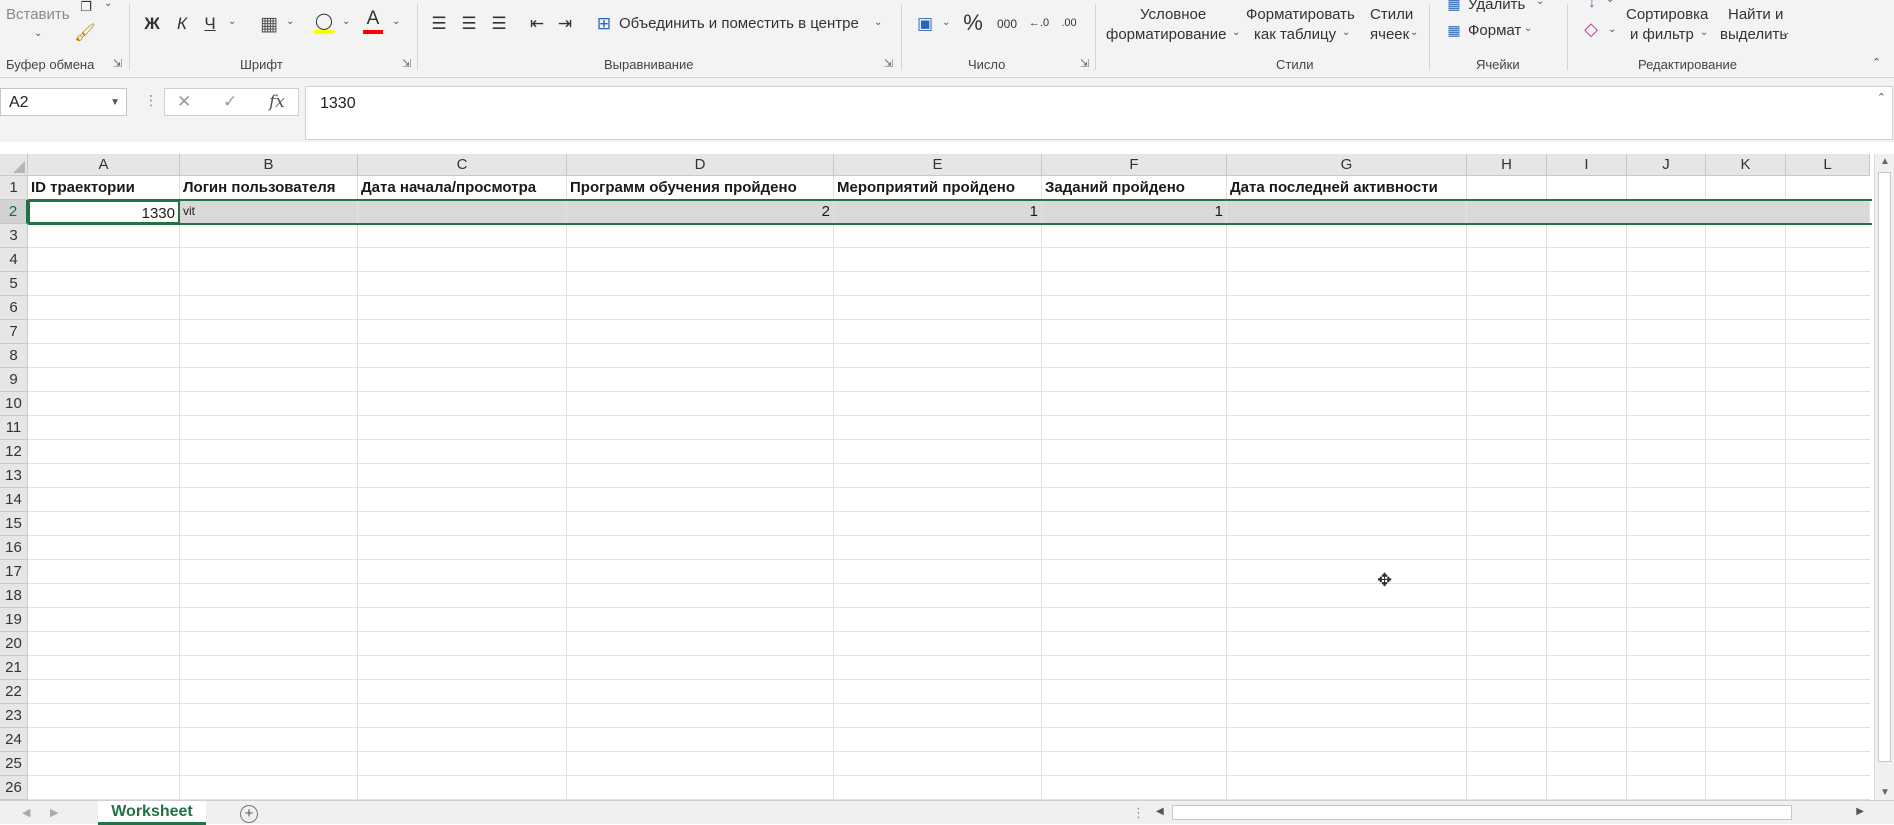  What do you see at coordinates (406, 63) in the screenshot?
I see `font-launcher-icon: ⇲` at bounding box center [406, 63].